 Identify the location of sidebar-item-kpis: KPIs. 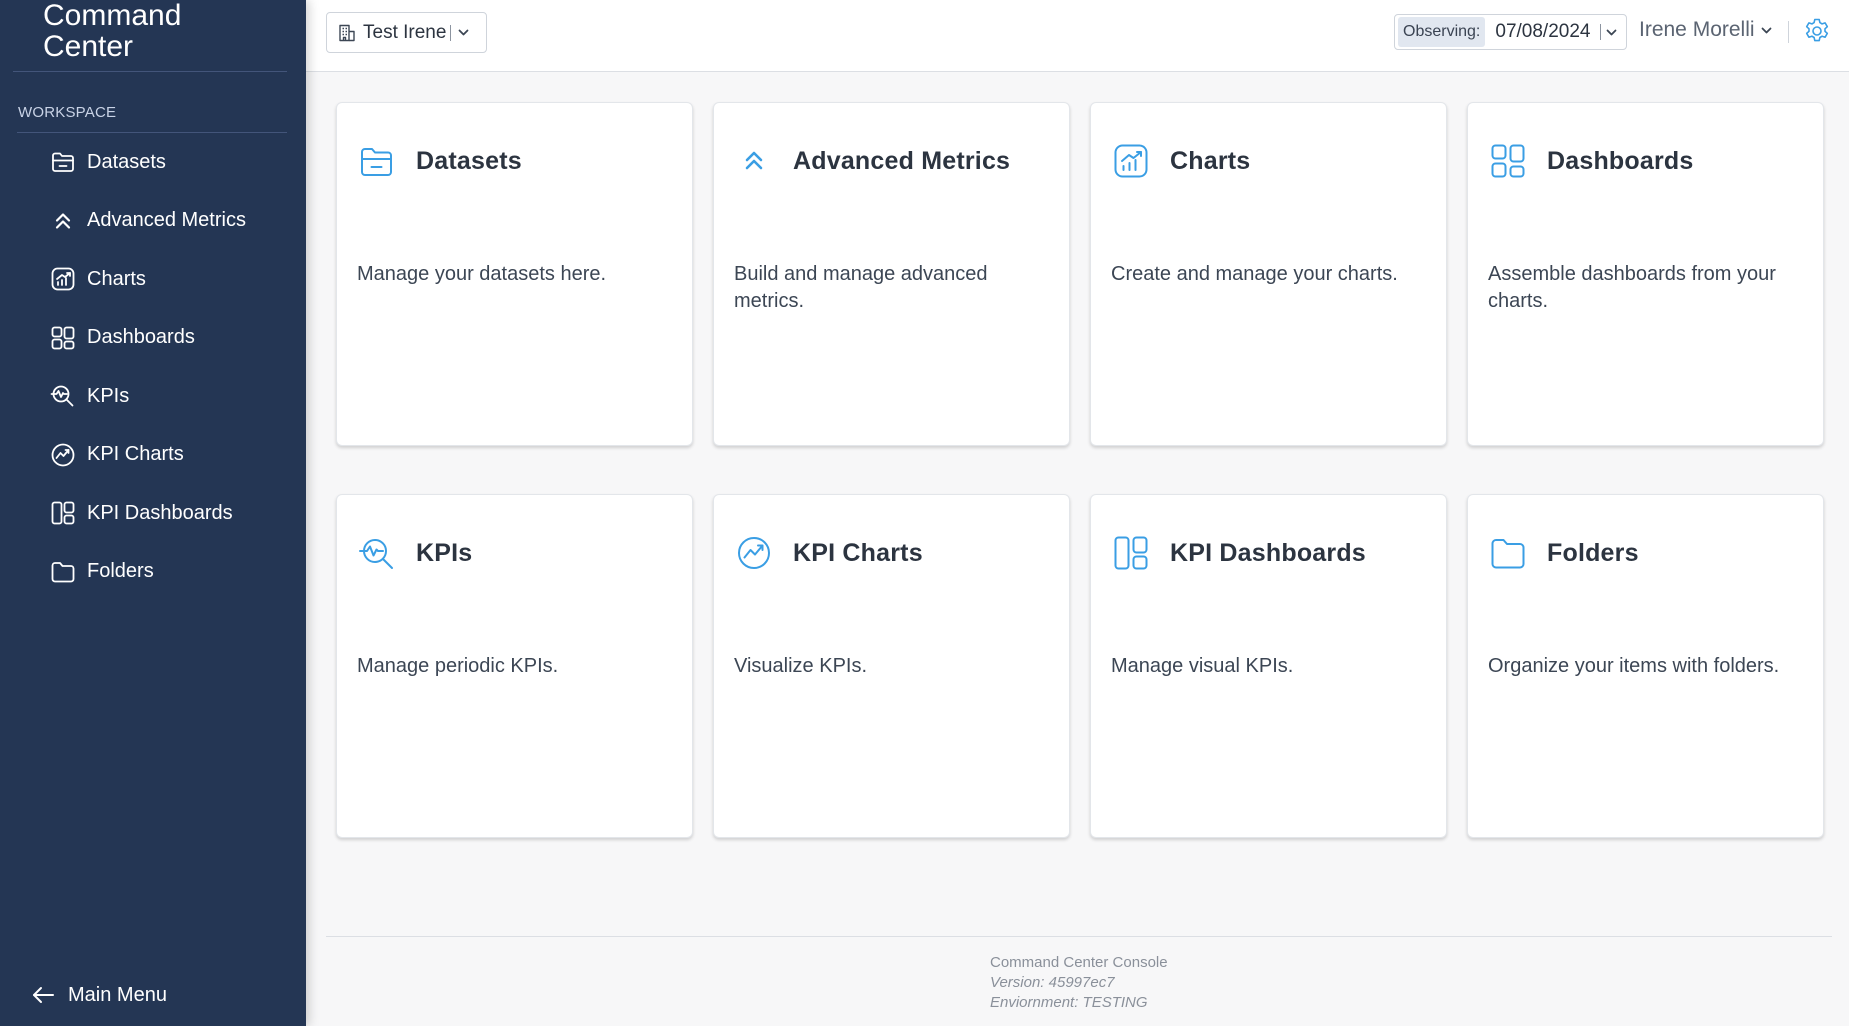
(153, 396).